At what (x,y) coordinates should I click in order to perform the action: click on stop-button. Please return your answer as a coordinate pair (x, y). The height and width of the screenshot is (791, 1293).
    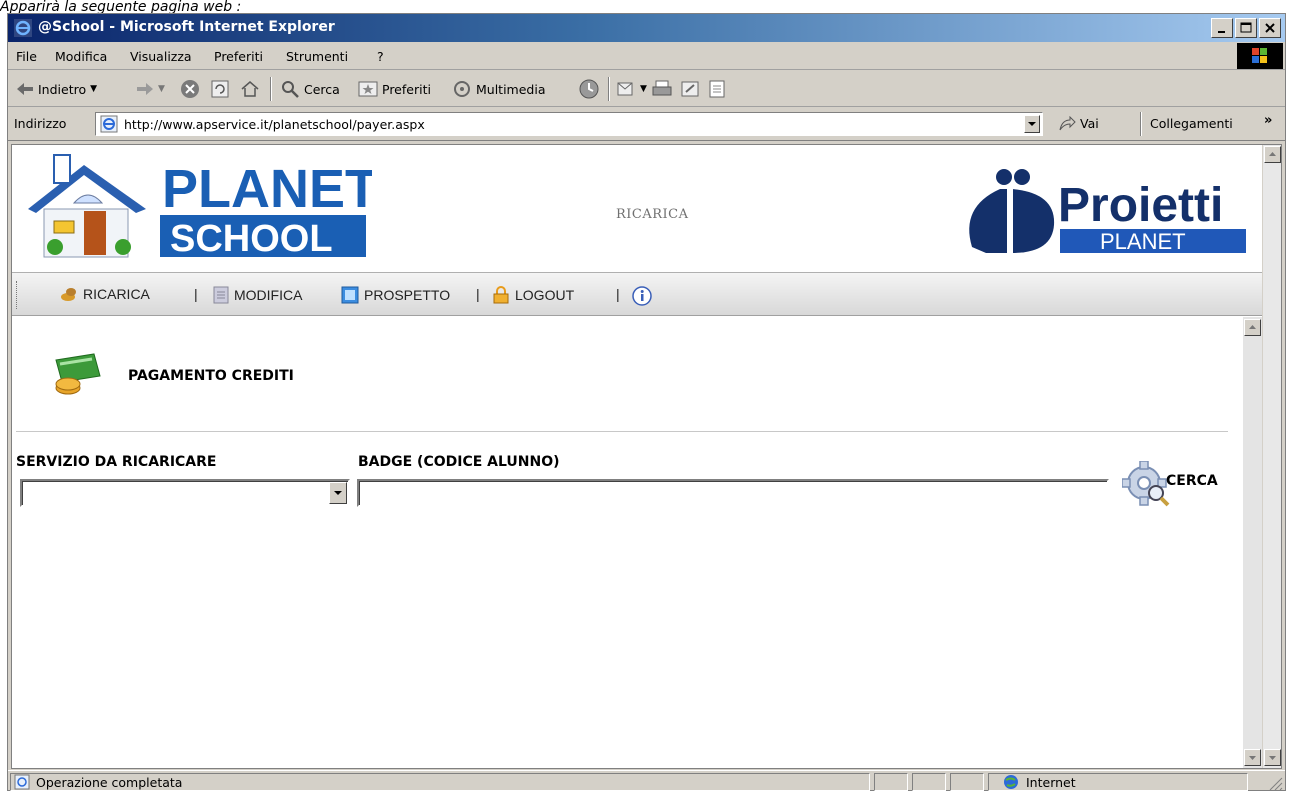
    Looking at the image, I should click on (190, 89).